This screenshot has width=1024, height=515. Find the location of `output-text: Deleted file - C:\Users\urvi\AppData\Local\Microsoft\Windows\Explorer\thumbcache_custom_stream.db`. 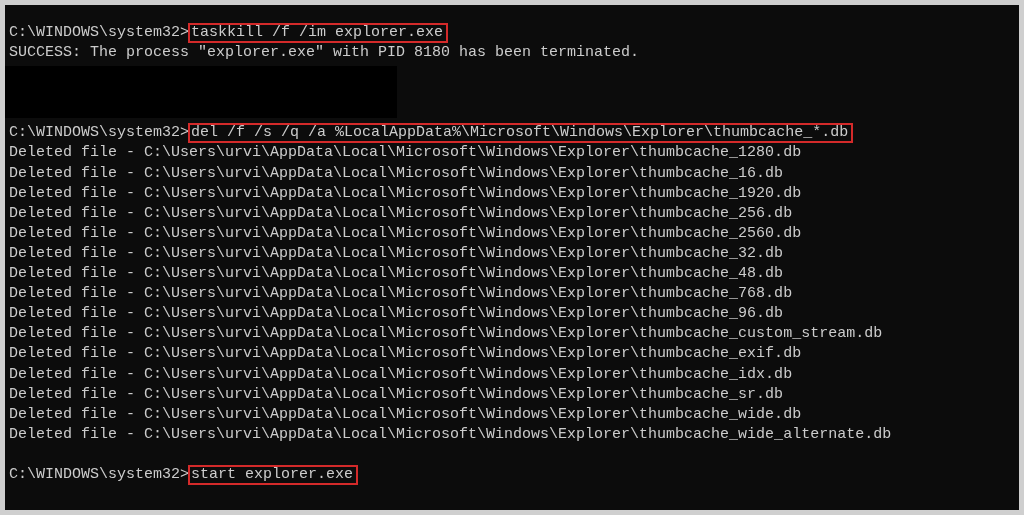

output-text: Deleted file - C:\Users\urvi\AppData\Local\Microsoft\Windows\Explorer\thumbcache_custom_stream.db is located at coordinates (446, 334).